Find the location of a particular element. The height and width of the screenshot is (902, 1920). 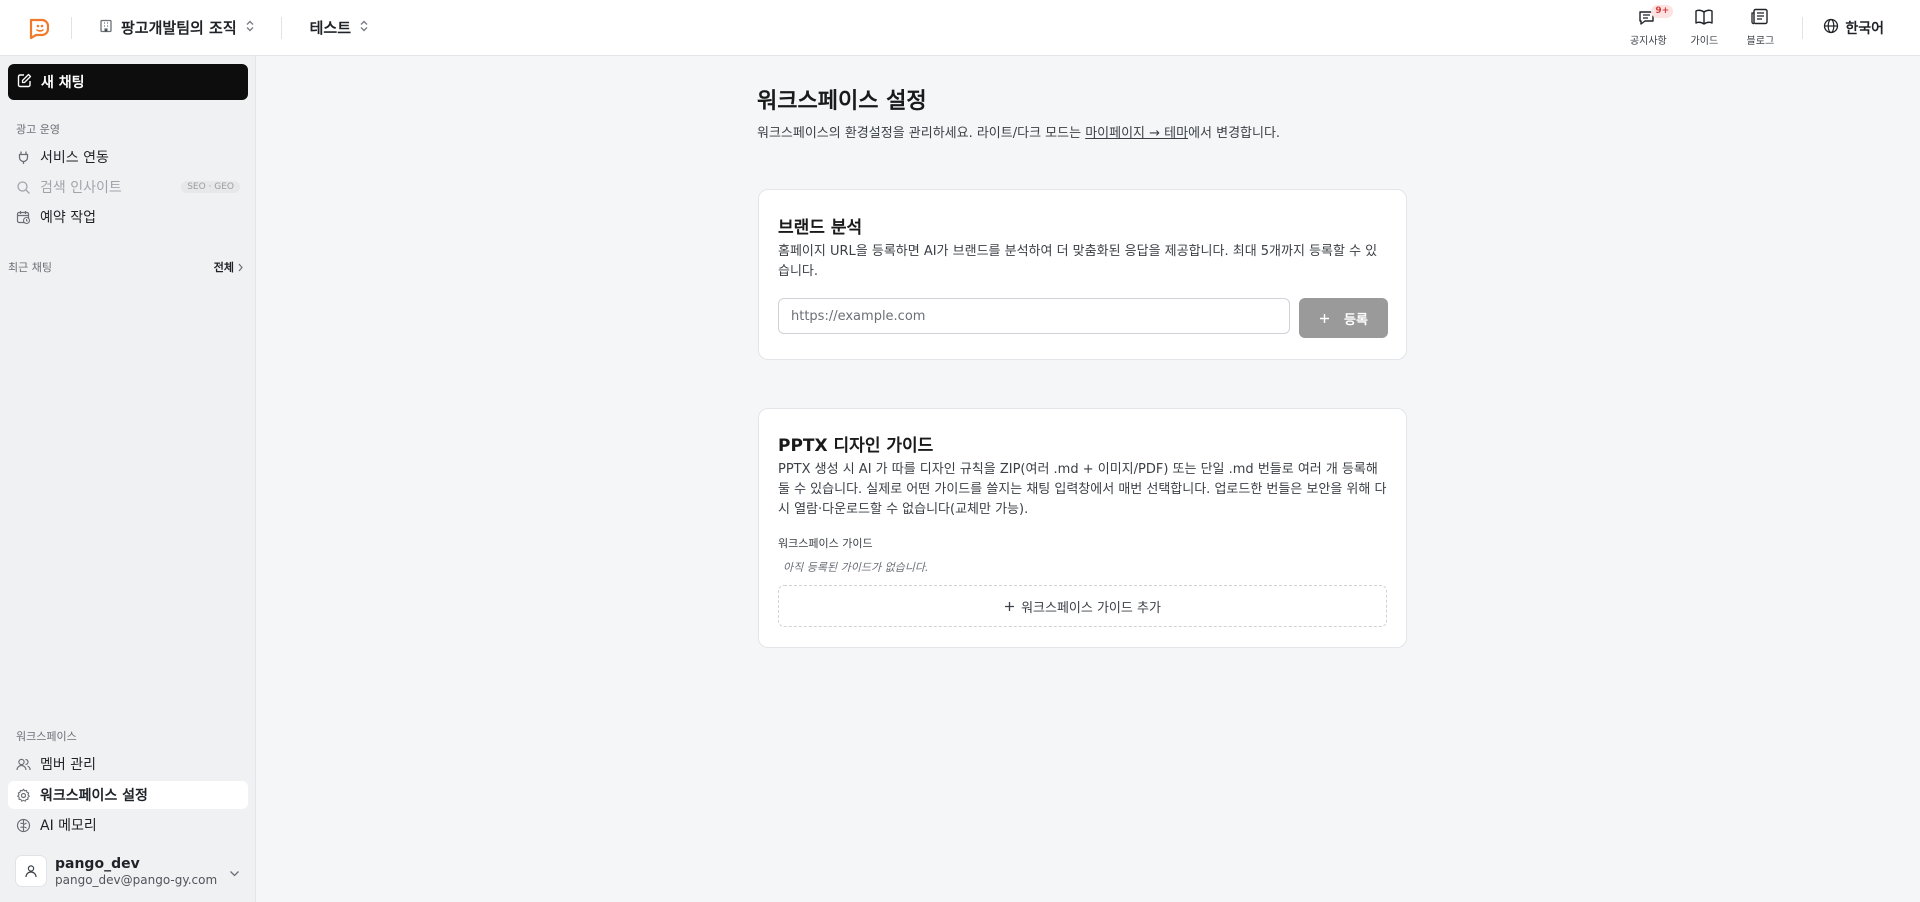

notice-button: 9+ 공지사항 is located at coordinates (1648, 26).